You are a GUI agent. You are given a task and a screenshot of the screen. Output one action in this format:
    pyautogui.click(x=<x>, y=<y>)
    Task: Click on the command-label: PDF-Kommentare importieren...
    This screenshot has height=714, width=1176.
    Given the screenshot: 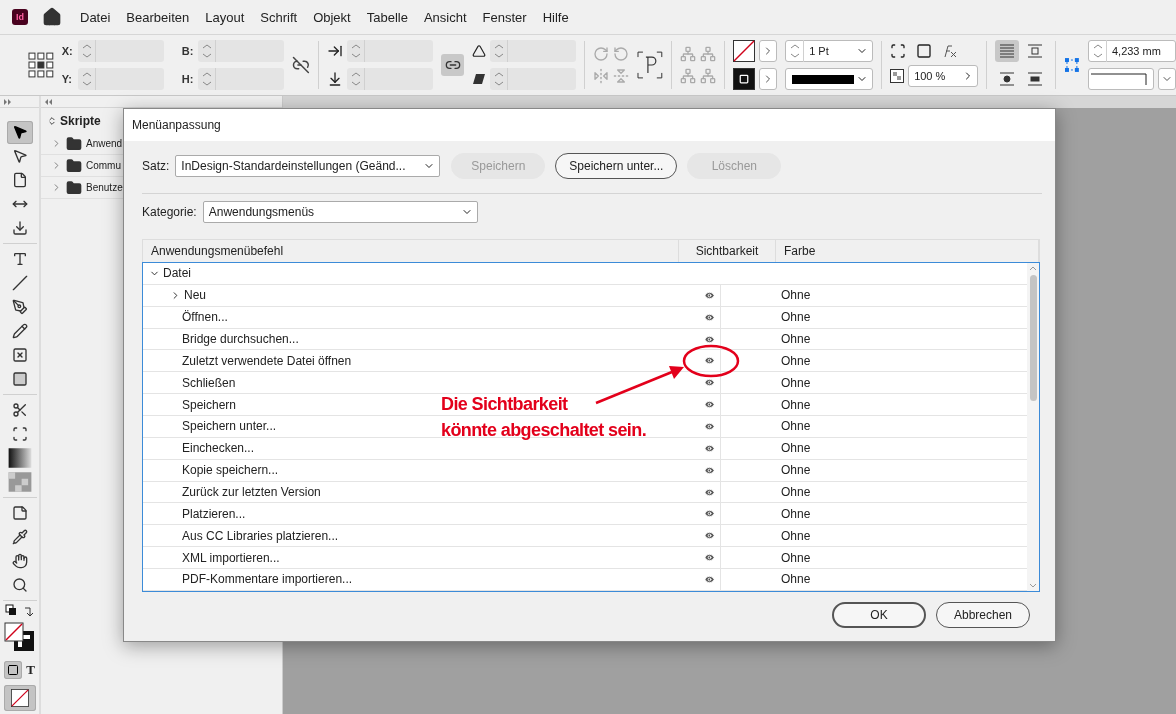 What is the action you would take?
    pyautogui.click(x=267, y=579)
    